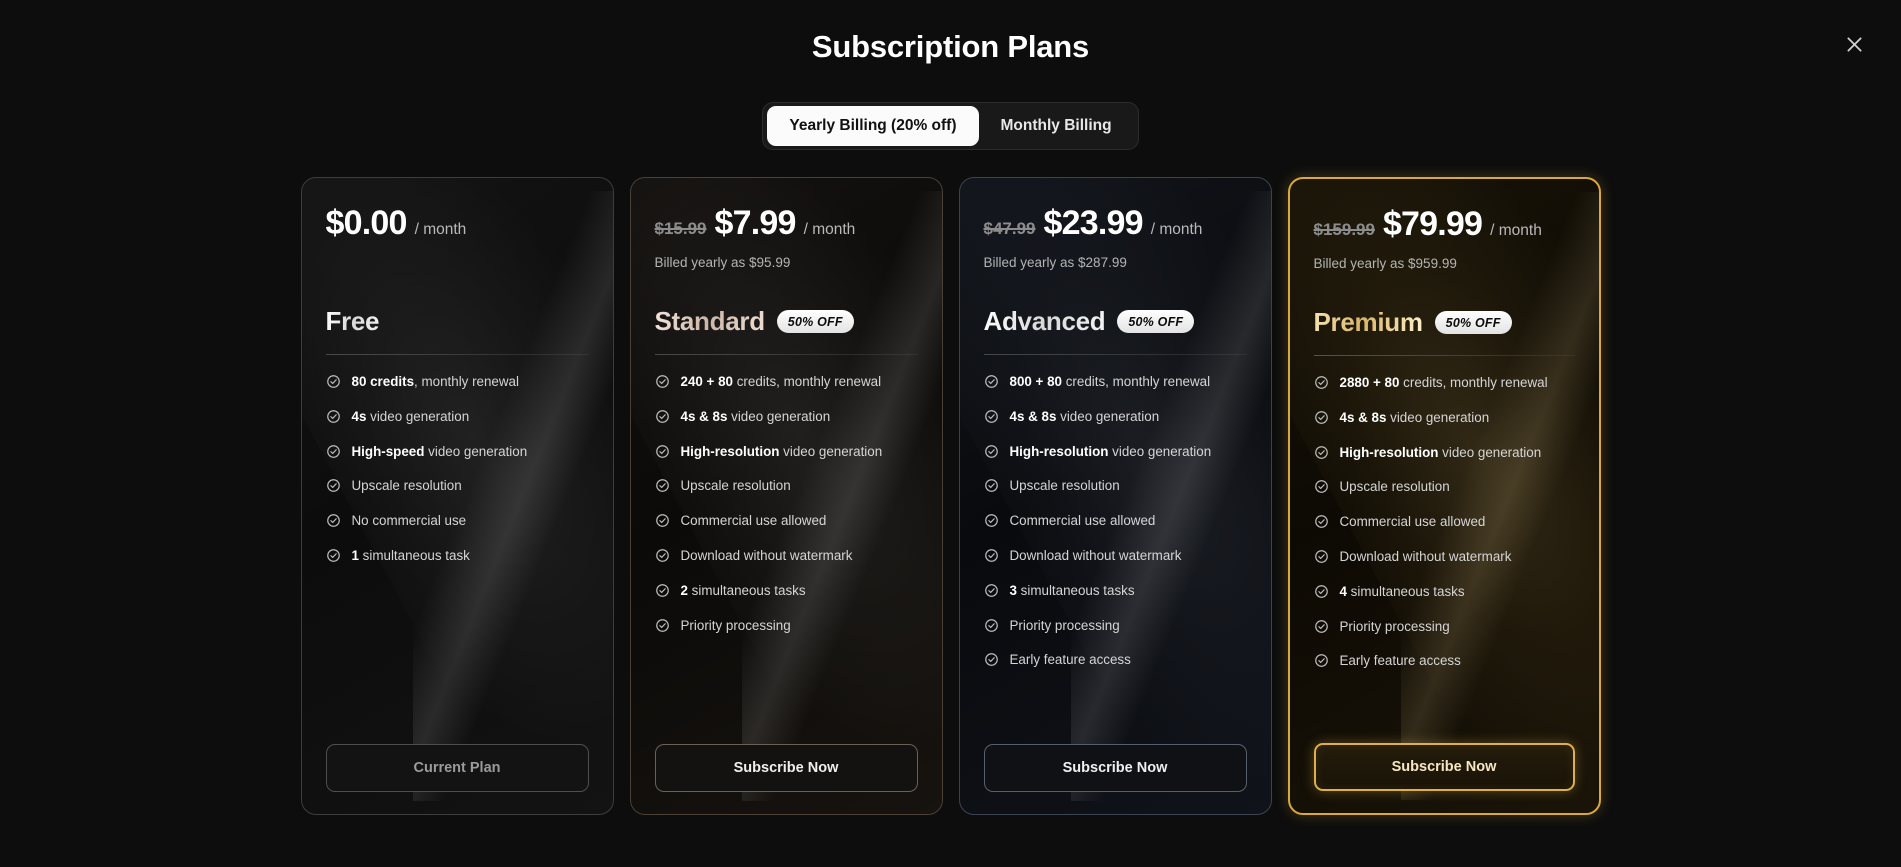 This screenshot has height=867, width=1901. What do you see at coordinates (366, 223) in the screenshot?
I see `price-current: $0.00` at bounding box center [366, 223].